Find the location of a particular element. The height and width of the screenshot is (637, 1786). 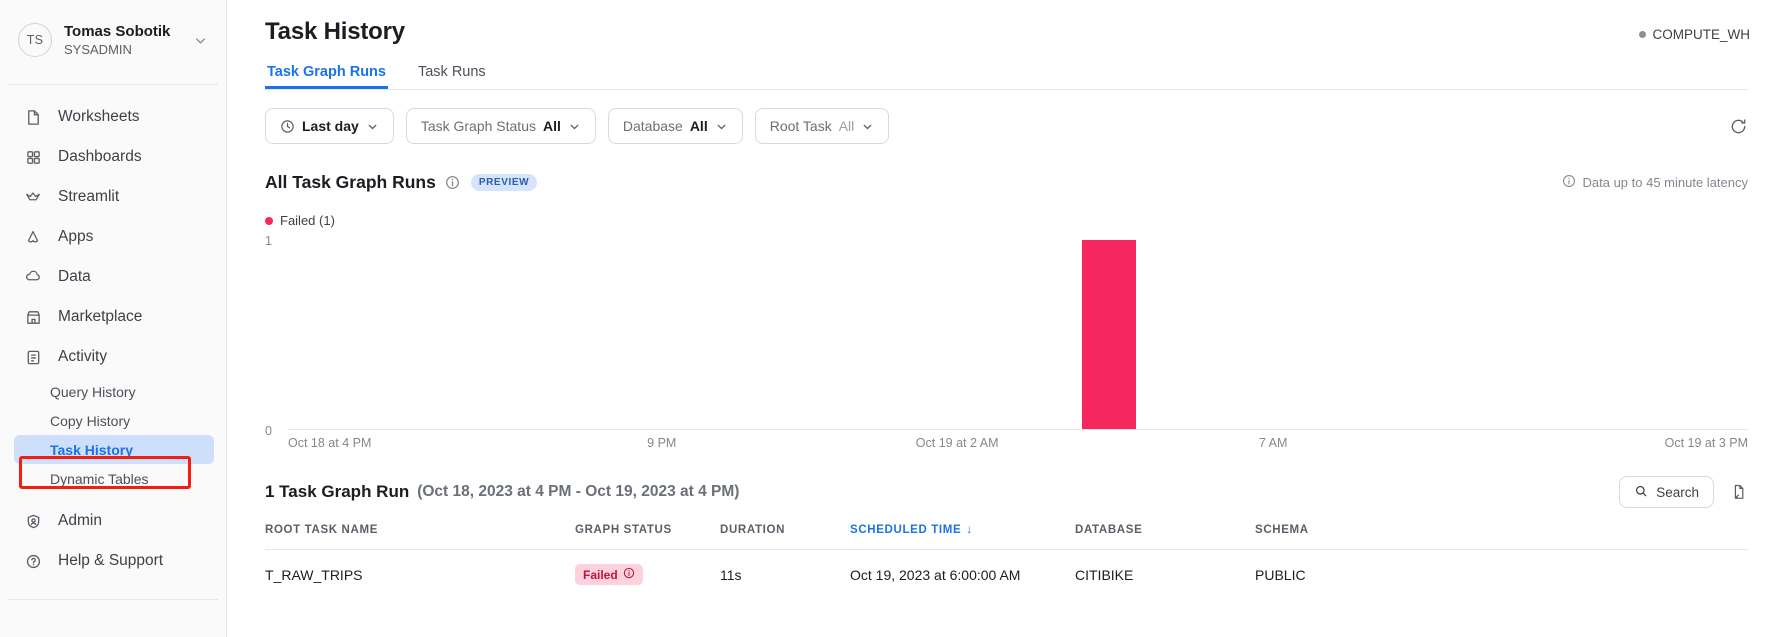

sidebar-item-help-support: Help & Support is located at coordinates (113, 561).